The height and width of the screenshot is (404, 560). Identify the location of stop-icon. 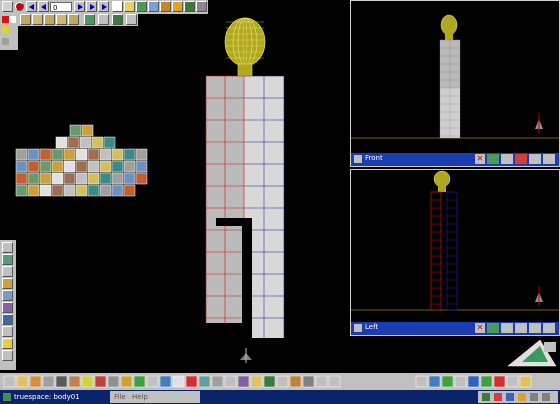
(7, 6).